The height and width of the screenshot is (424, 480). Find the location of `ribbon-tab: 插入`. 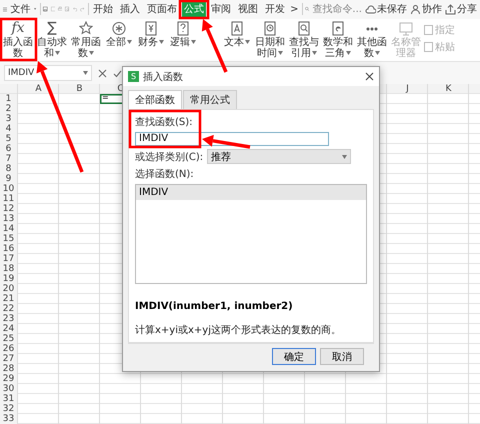

ribbon-tab: 插入 is located at coordinates (130, 9).